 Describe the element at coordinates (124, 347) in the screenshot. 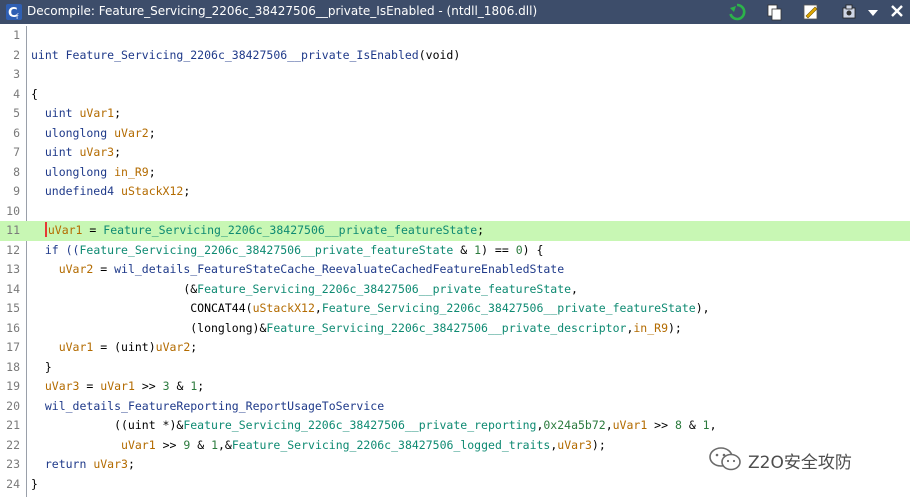

I see `code-token: = (uint)` at that location.